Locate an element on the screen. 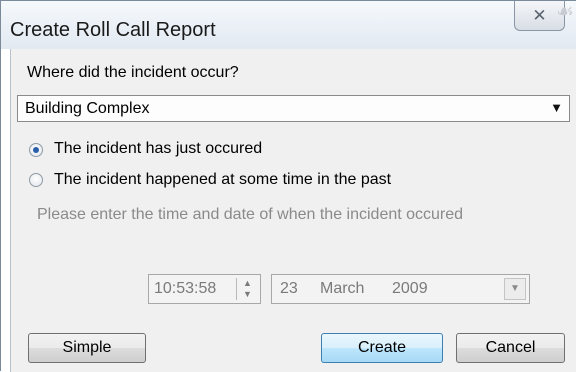  title-bar: Create Roll Call Report ✕ ☙ is located at coordinates (288, 25).